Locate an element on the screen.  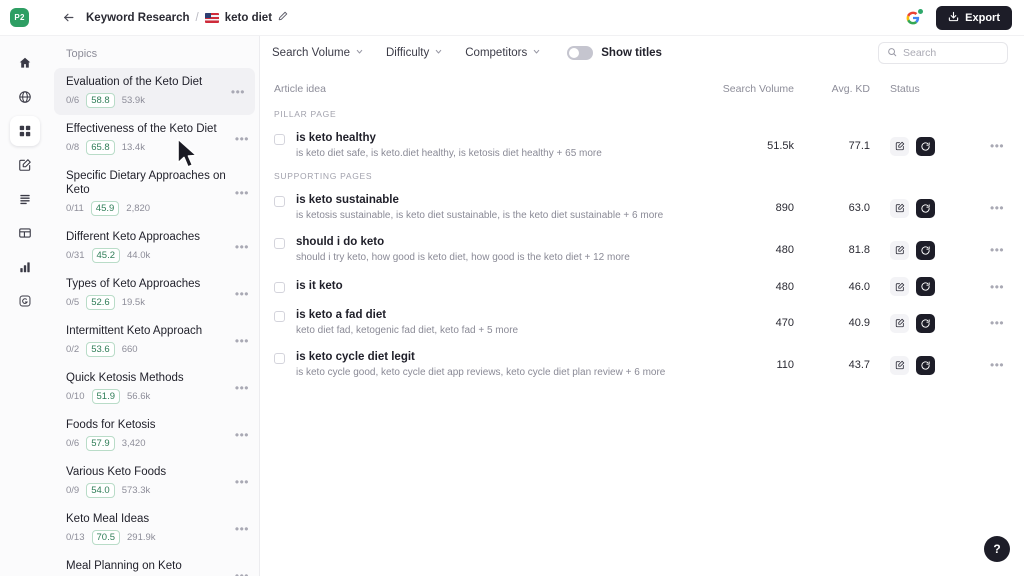
topic-name: Various Keto Foods is located at coordinates (116, 472).